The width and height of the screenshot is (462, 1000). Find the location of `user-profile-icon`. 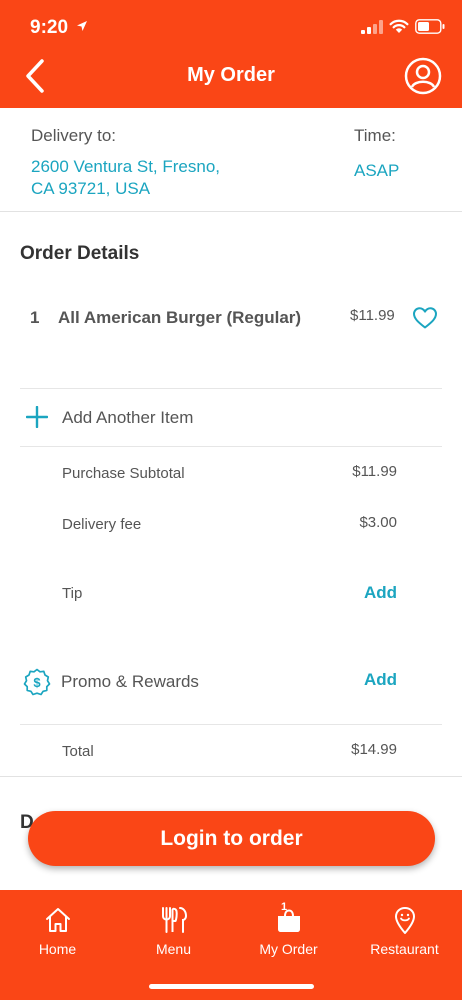

user-profile-icon is located at coordinates (423, 76).